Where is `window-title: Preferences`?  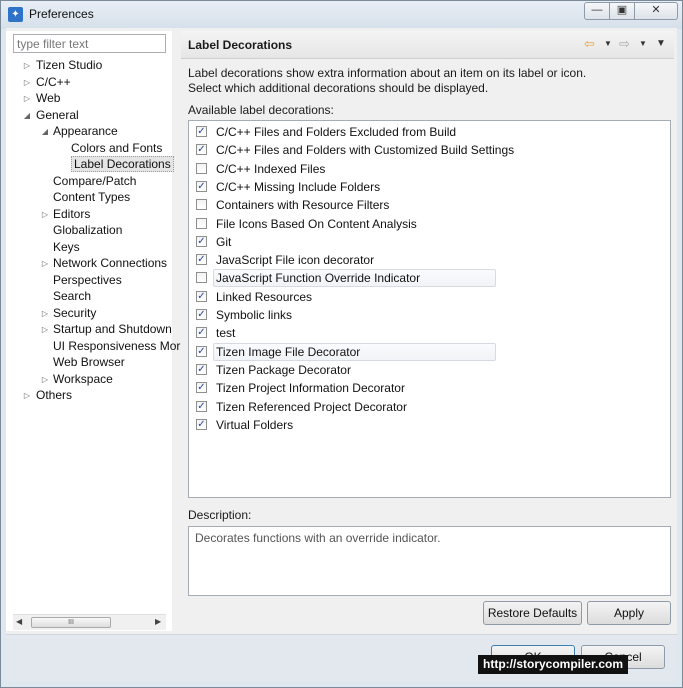 window-title: Preferences is located at coordinates (61, 14).